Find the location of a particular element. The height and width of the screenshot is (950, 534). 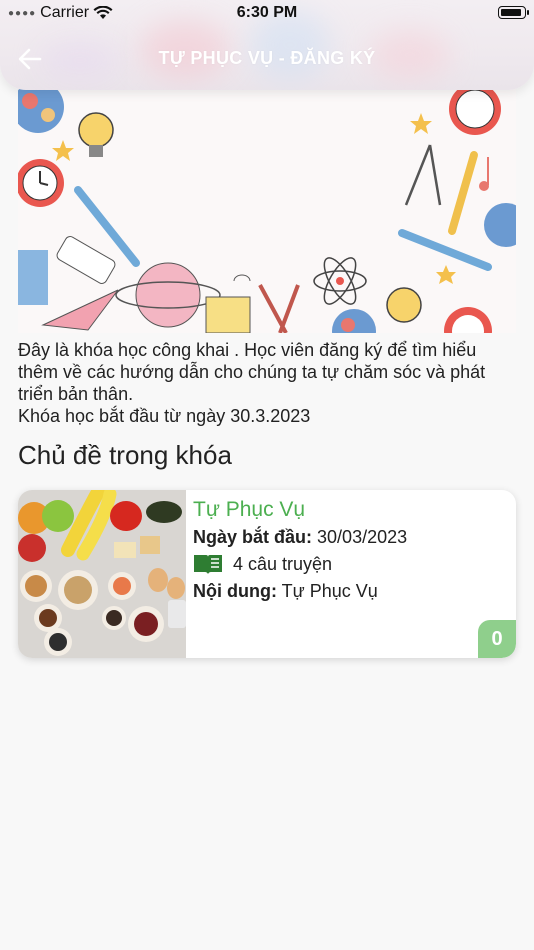

course-start-text: Khóa học bắt đầu từ ngày 30.3.2023 is located at coordinates (164, 416).